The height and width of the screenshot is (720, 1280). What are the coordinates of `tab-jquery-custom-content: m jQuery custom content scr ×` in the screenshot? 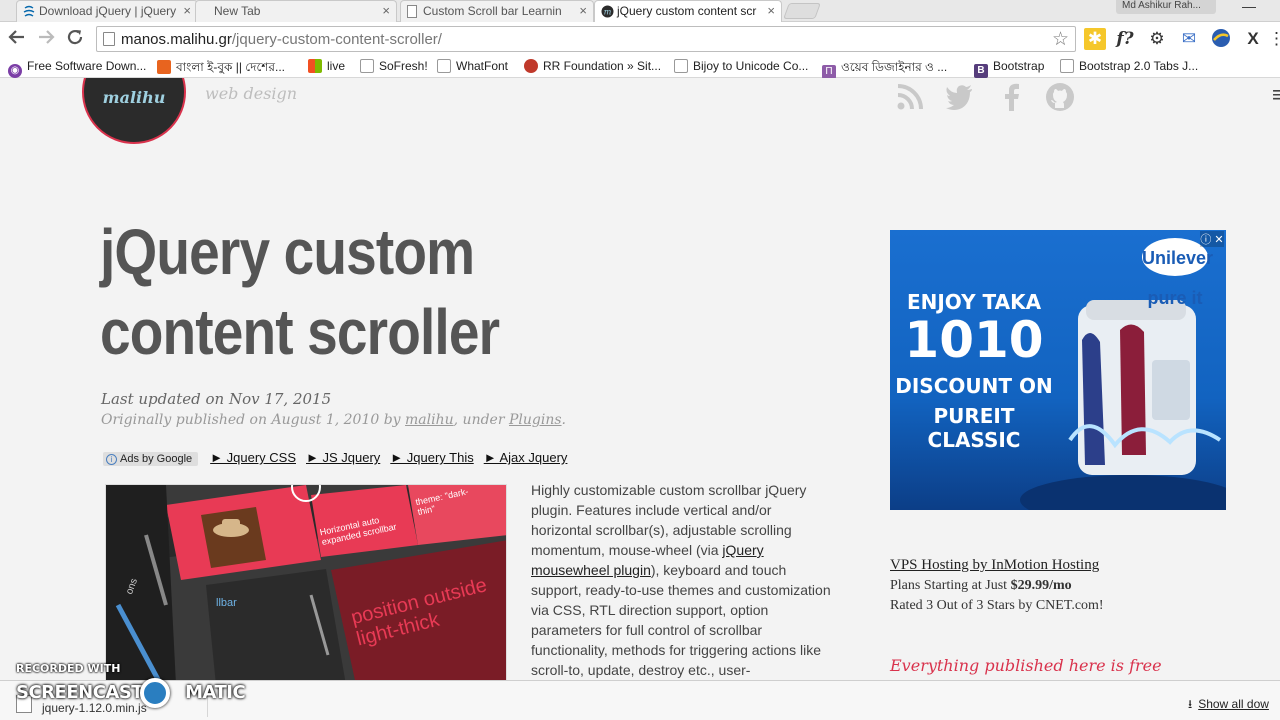 It's located at (688, 11).